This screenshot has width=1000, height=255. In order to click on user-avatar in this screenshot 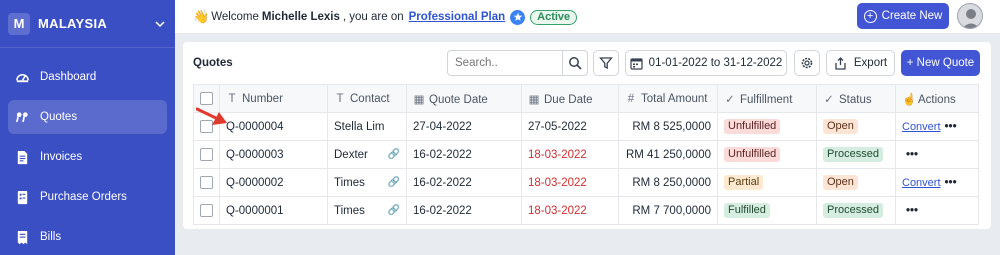, I will do `click(970, 16)`.